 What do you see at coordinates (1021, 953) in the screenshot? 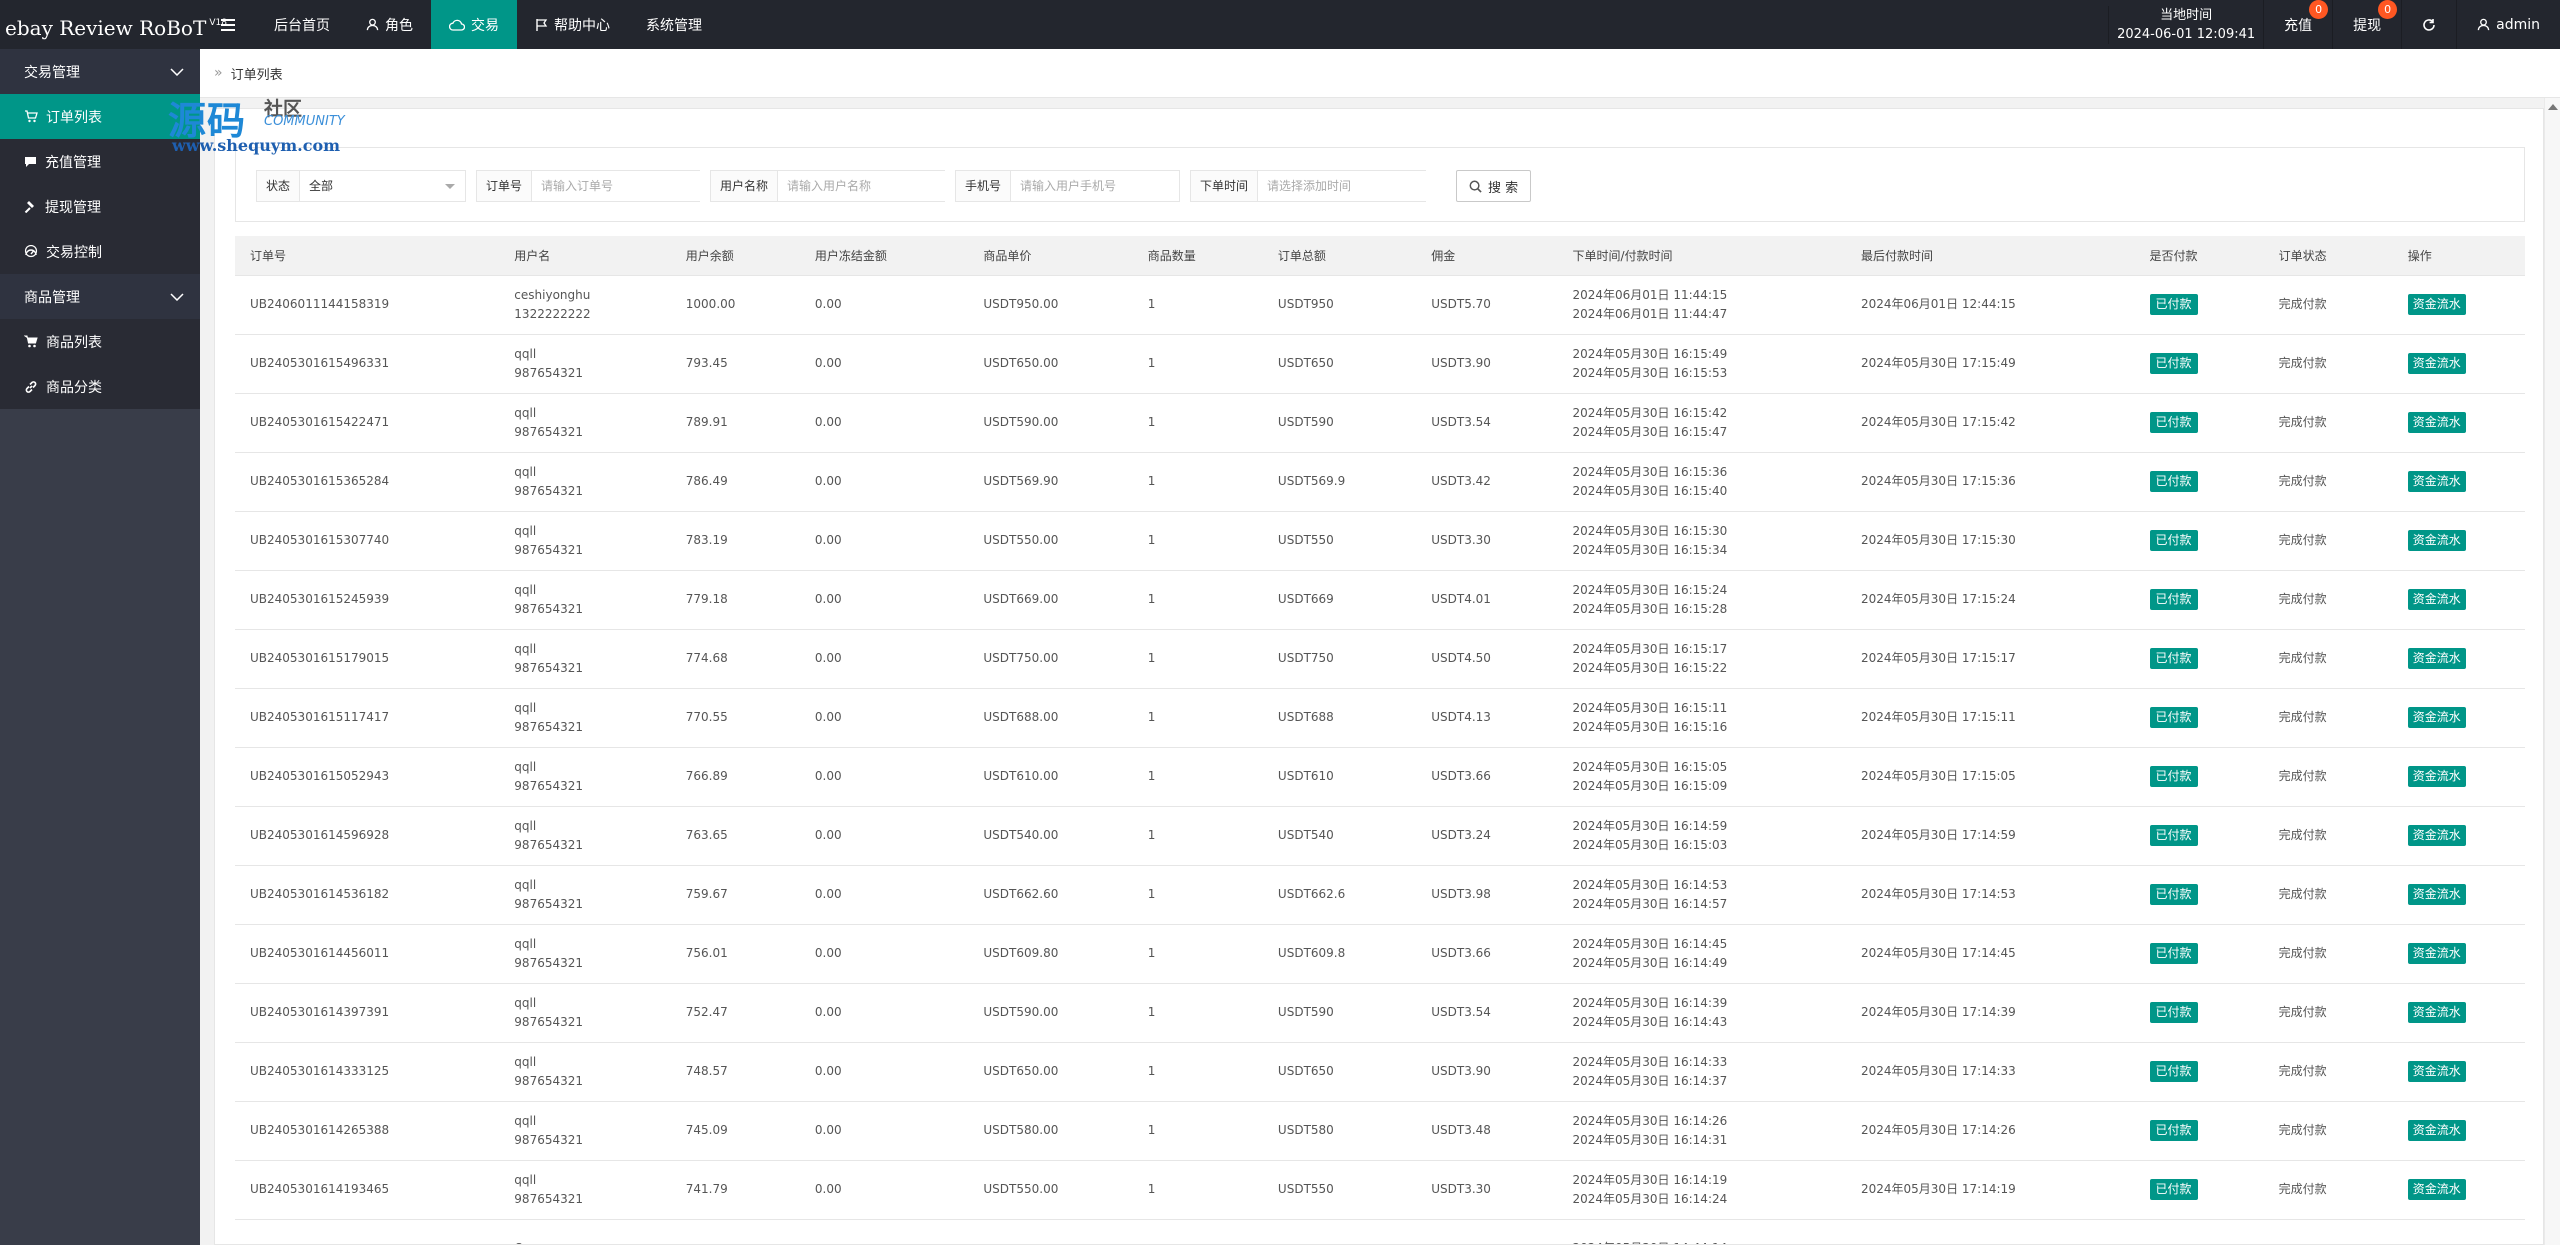
I see `unit-price: USDT609.80` at bounding box center [1021, 953].